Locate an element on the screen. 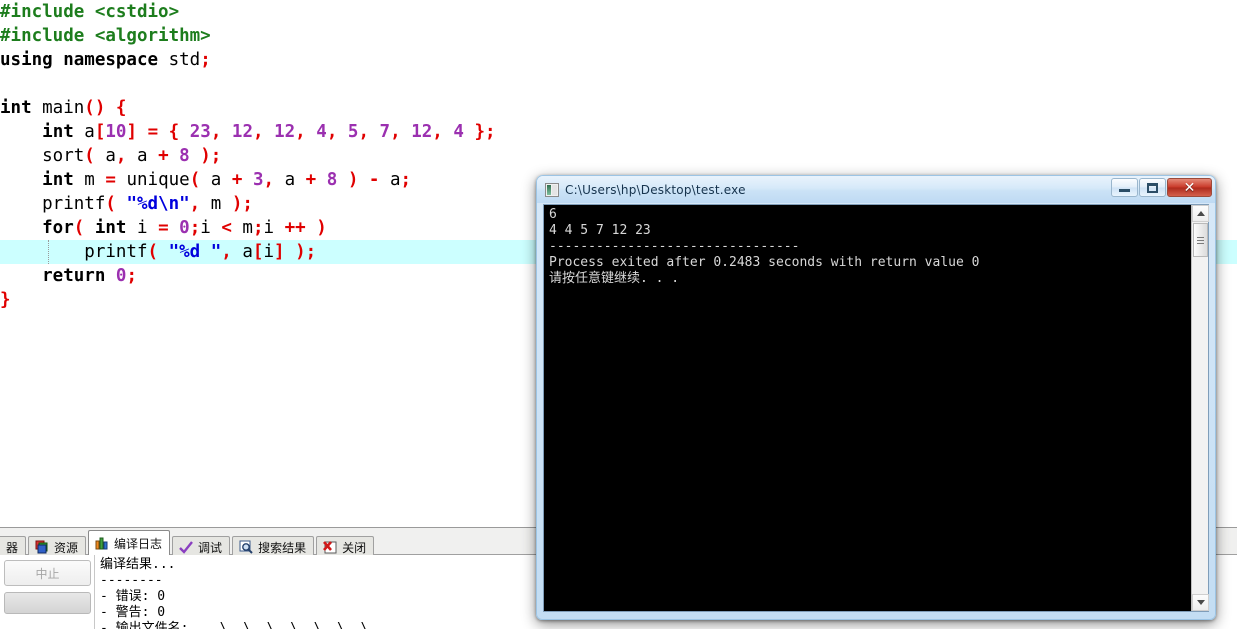 This screenshot has height=629, width=1237. close-button: ✕ is located at coordinates (1189, 187).